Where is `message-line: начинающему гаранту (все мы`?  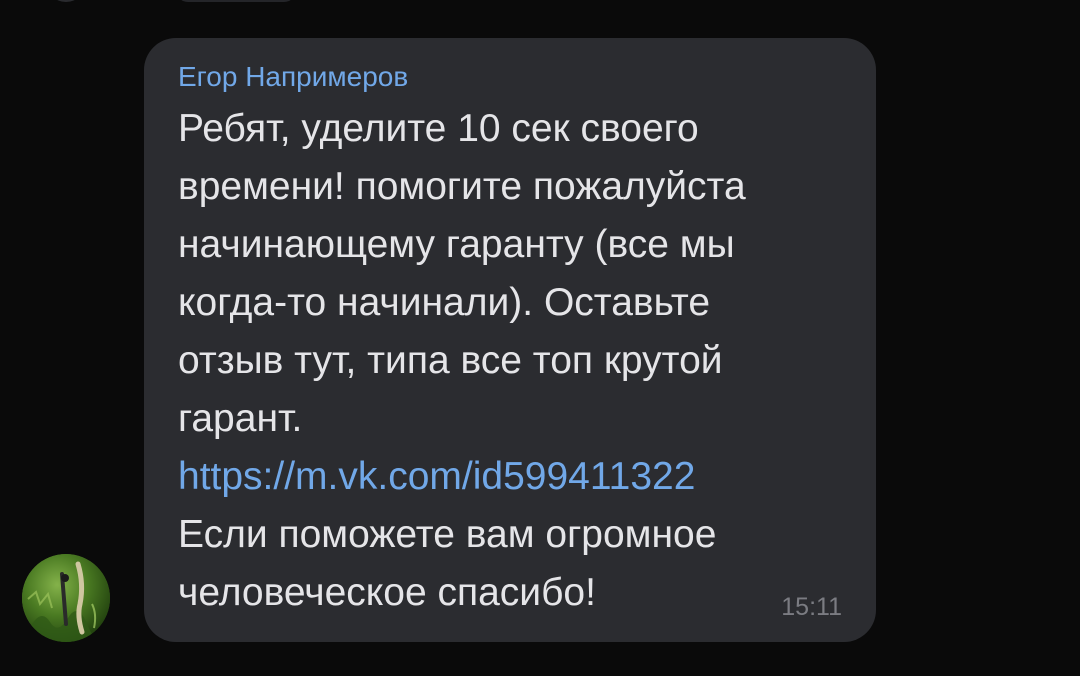
message-line: начинающему гаранту (все мы is located at coordinates (456, 244).